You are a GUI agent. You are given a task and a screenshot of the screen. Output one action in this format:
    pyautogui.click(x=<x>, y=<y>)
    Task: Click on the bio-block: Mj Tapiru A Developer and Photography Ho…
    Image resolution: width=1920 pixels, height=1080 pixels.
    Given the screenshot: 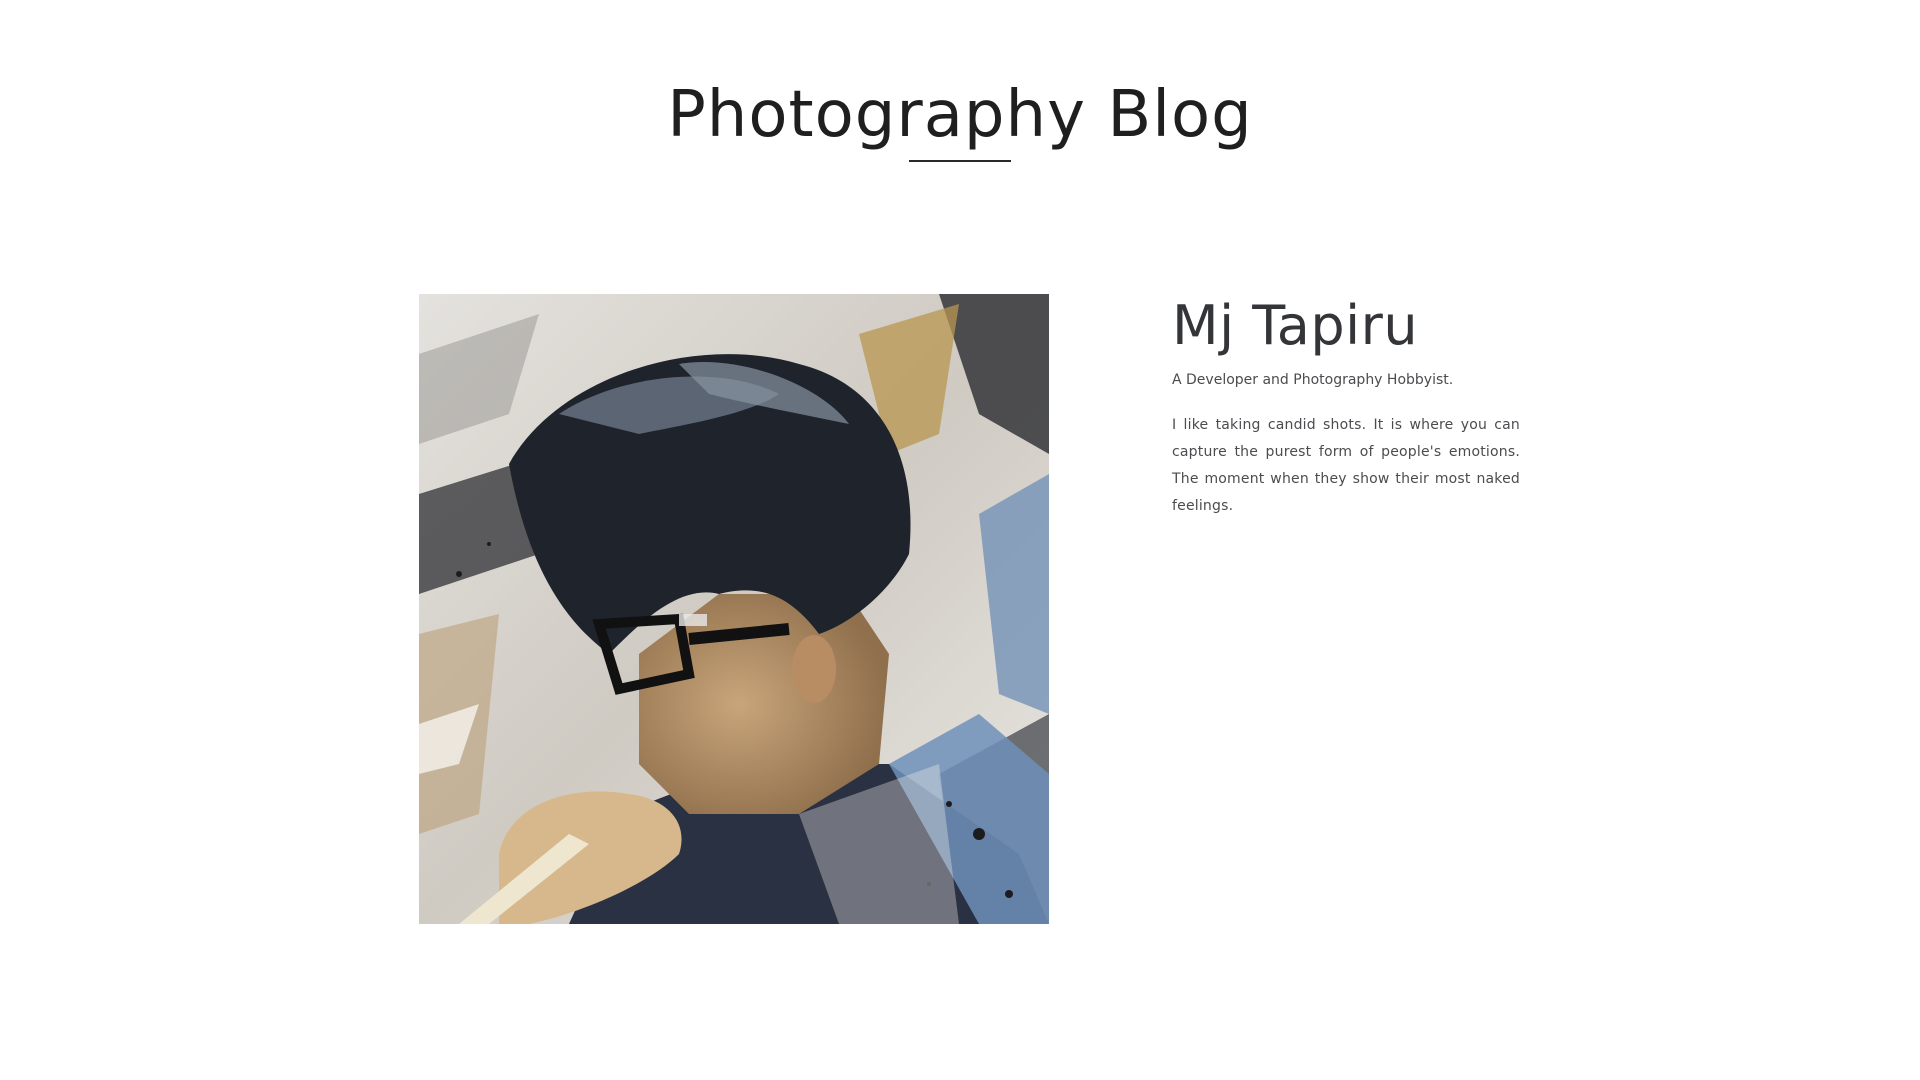 What is the action you would take?
    pyautogui.click(x=1346, y=407)
    